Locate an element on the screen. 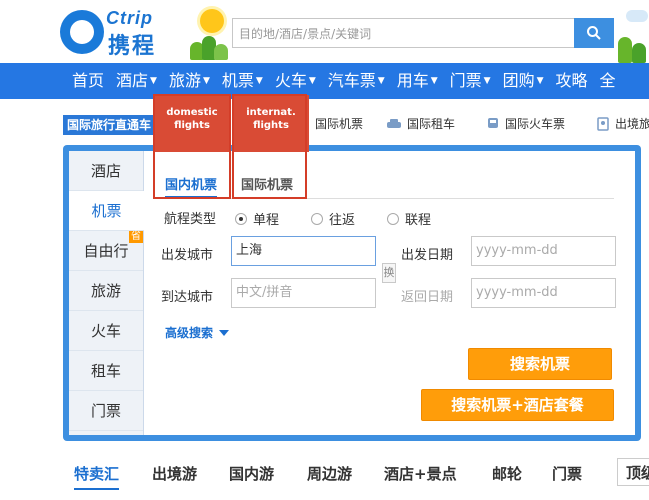  side-tab-label: 火车 is located at coordinates (105, 331).